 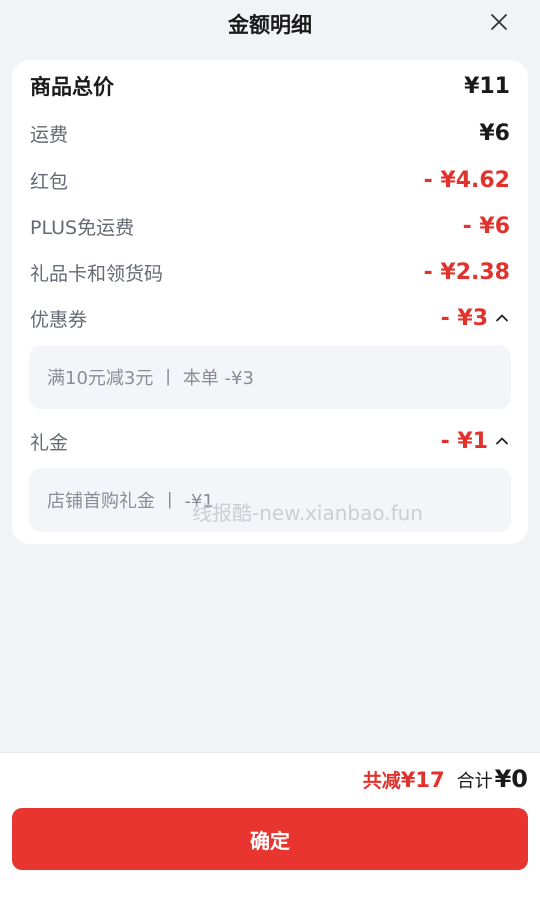 I want to click on close-button, so click(x=499, y=22).